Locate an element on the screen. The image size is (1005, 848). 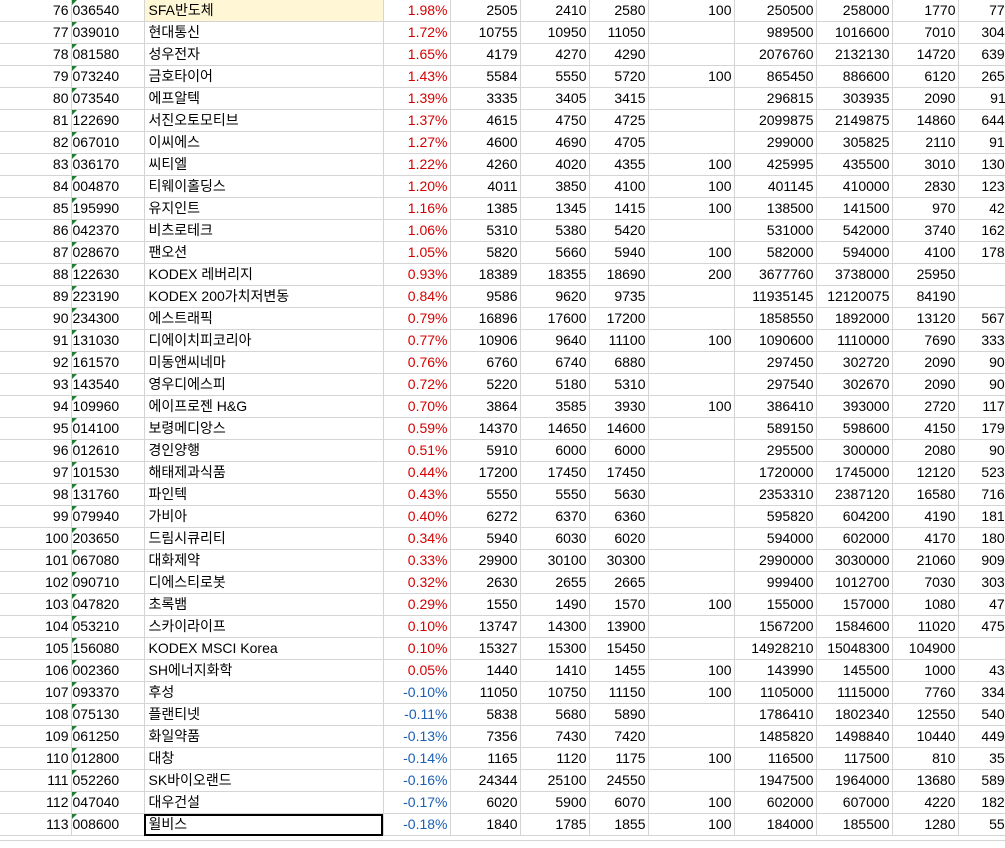
amount-cell-2: 145500 is located at coordinates (854, 670).